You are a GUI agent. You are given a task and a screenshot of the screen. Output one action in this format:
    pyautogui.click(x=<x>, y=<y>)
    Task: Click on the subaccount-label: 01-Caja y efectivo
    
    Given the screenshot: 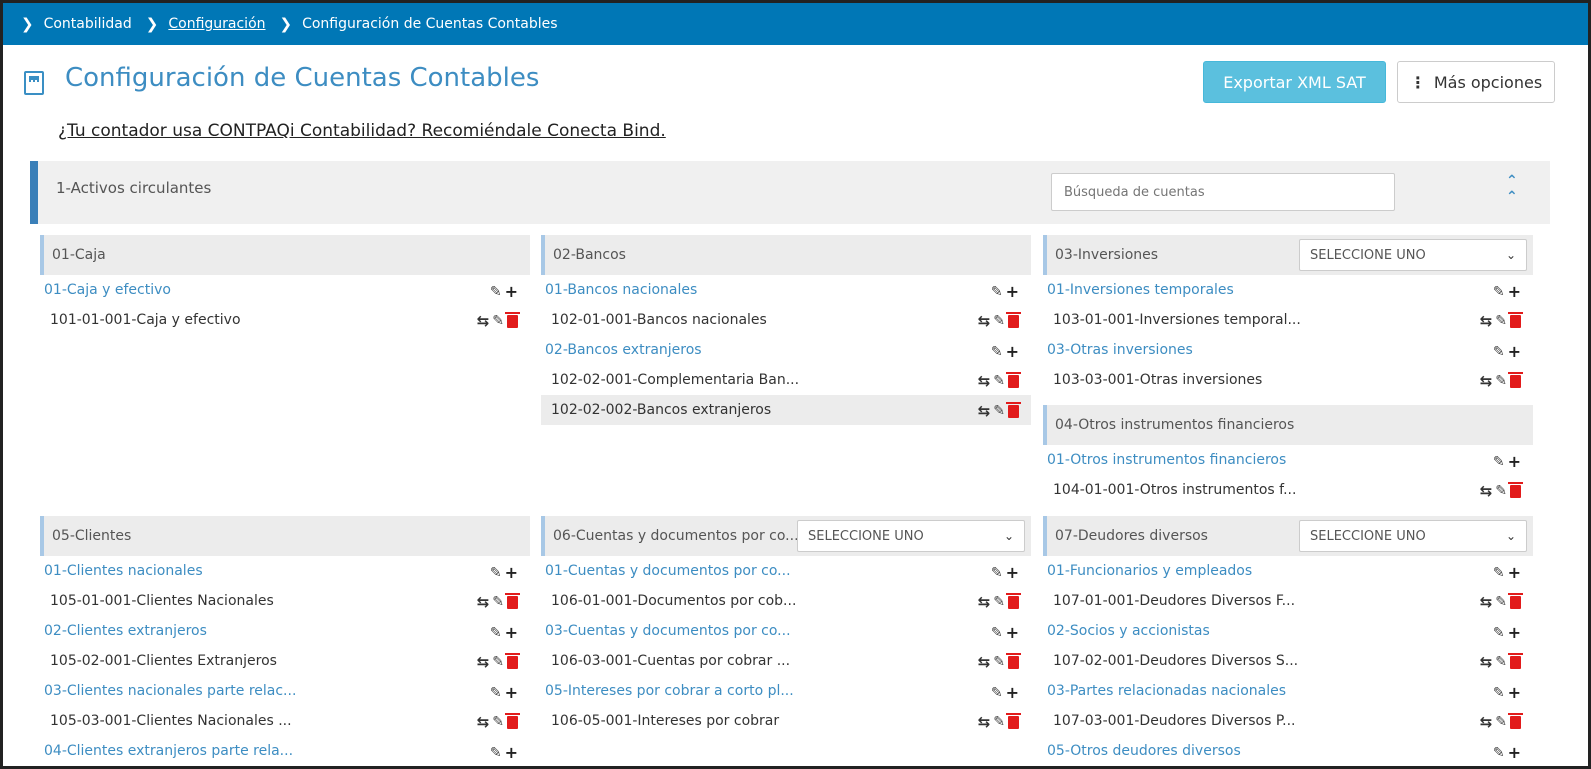 What is the action you would take?
    pyautogui.click(x=107, y=290)
    